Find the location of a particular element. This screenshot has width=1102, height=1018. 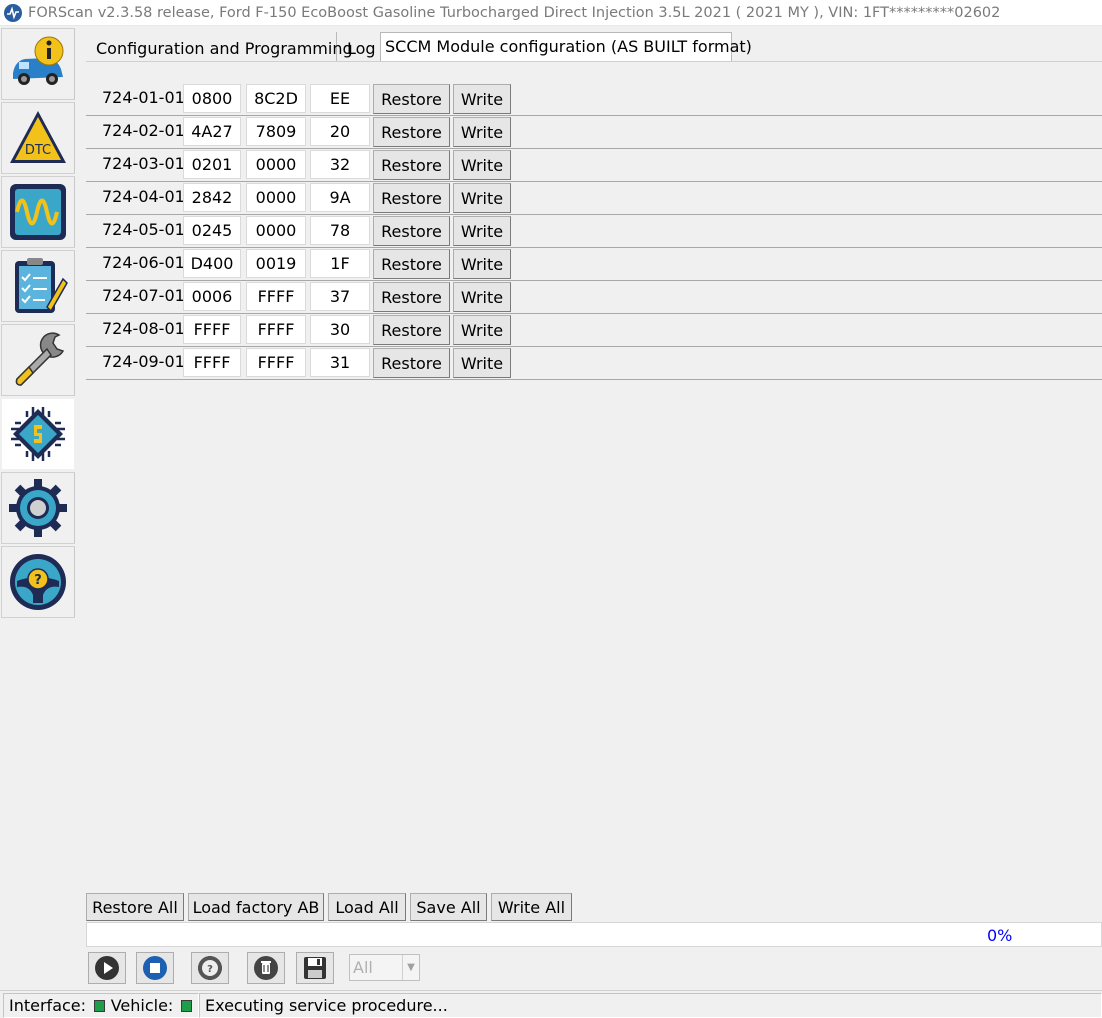

checksum-field: 30 is located at coordinates (340, 329).